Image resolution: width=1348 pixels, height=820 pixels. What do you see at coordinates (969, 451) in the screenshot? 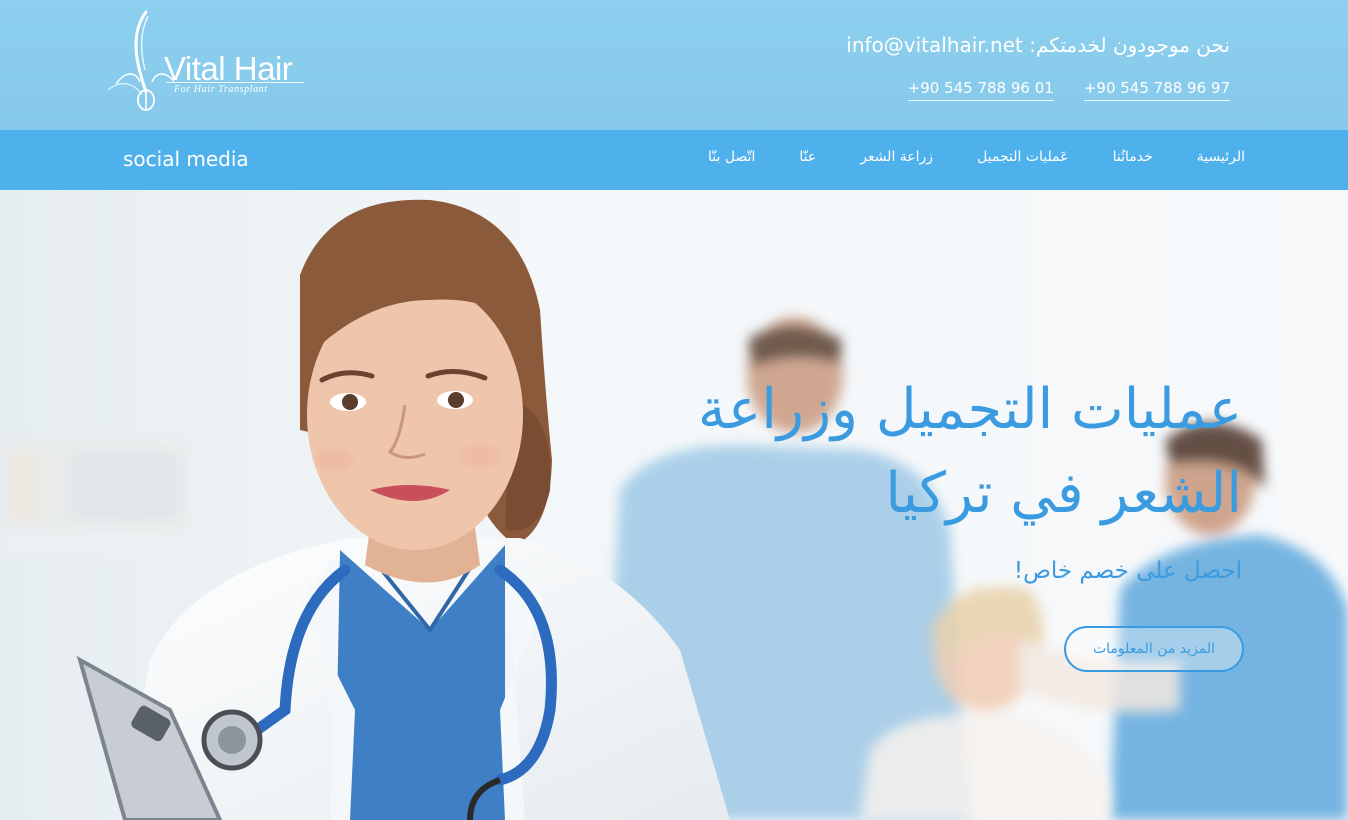
I see `hero-title: عمليات التجميل وزراعة الشعر في تركيا` at bounding box center [969, 451].